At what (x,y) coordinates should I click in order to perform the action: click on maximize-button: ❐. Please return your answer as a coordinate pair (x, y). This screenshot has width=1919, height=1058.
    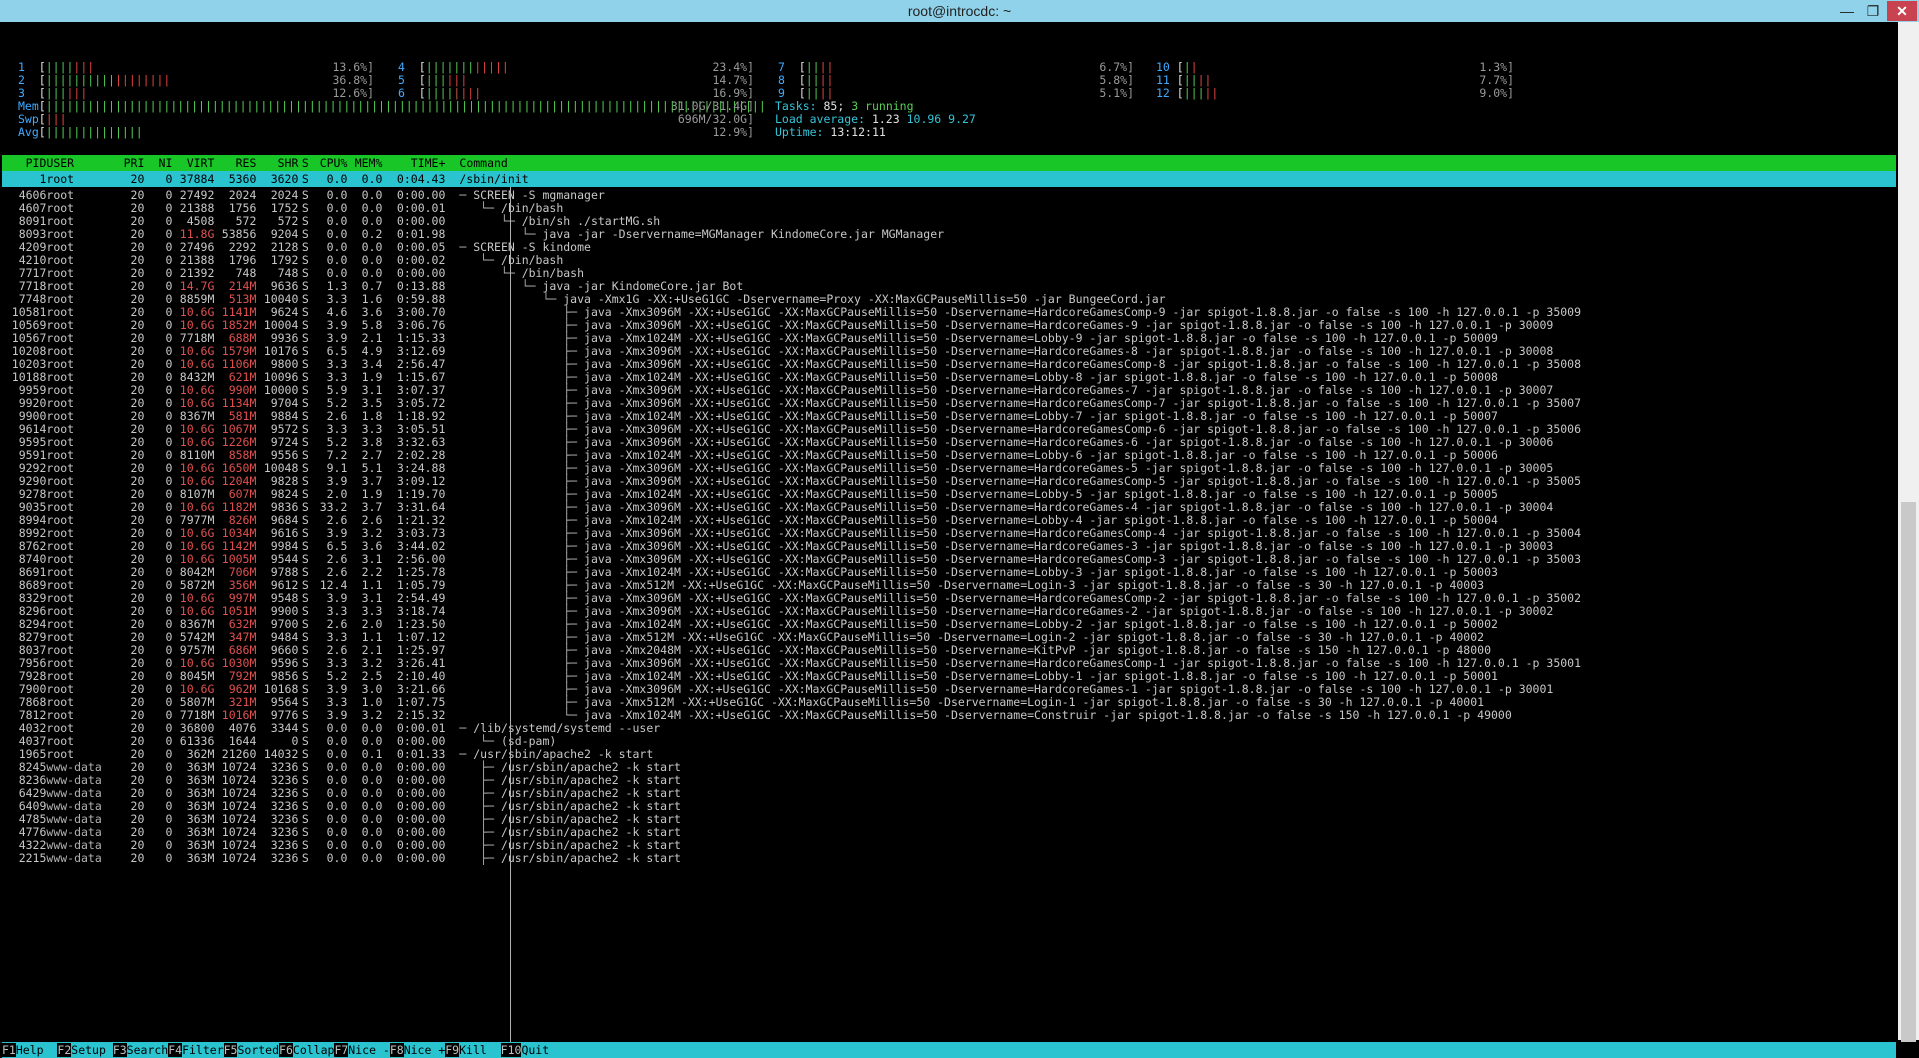
    Looking at the image, I should click on (1873, 11).